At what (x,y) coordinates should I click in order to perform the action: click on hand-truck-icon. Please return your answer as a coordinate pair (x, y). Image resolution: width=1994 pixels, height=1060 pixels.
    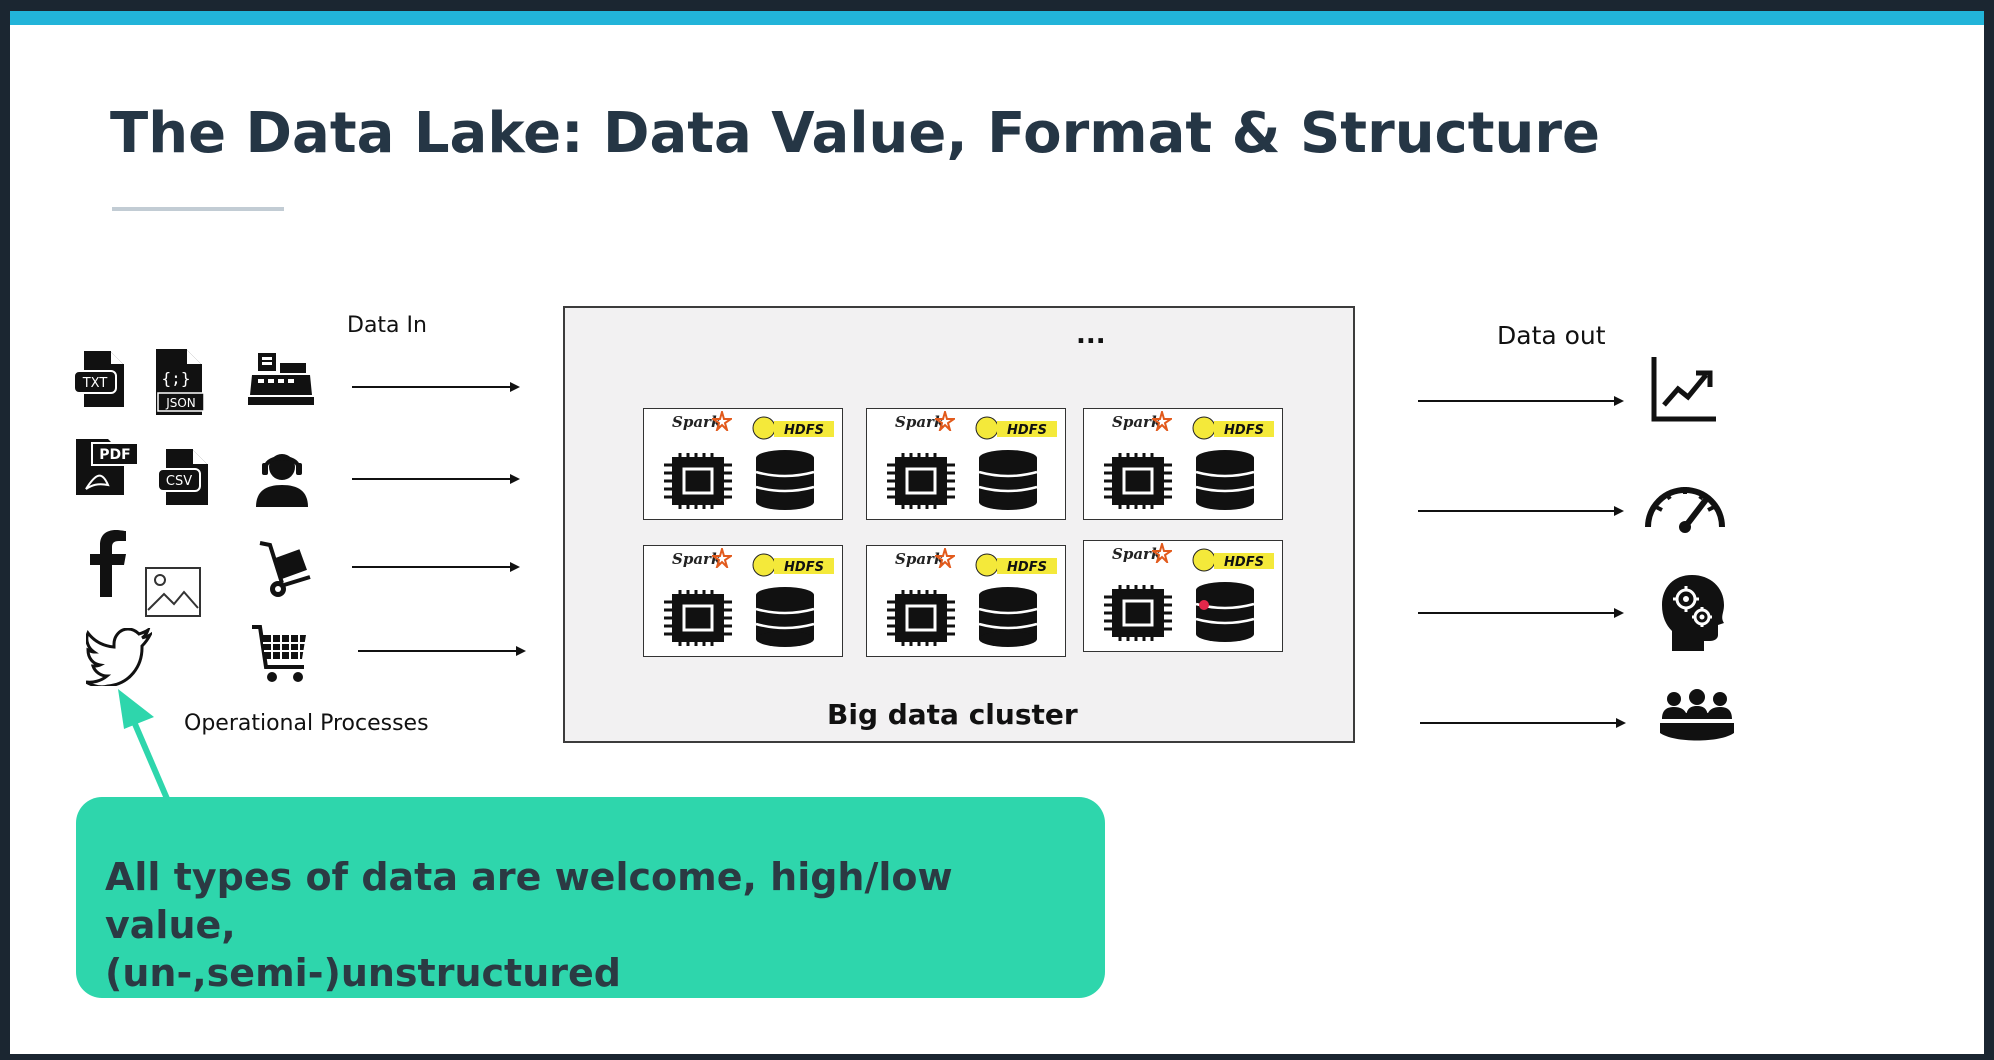
    Looking at the image, I should click on (285, 569).